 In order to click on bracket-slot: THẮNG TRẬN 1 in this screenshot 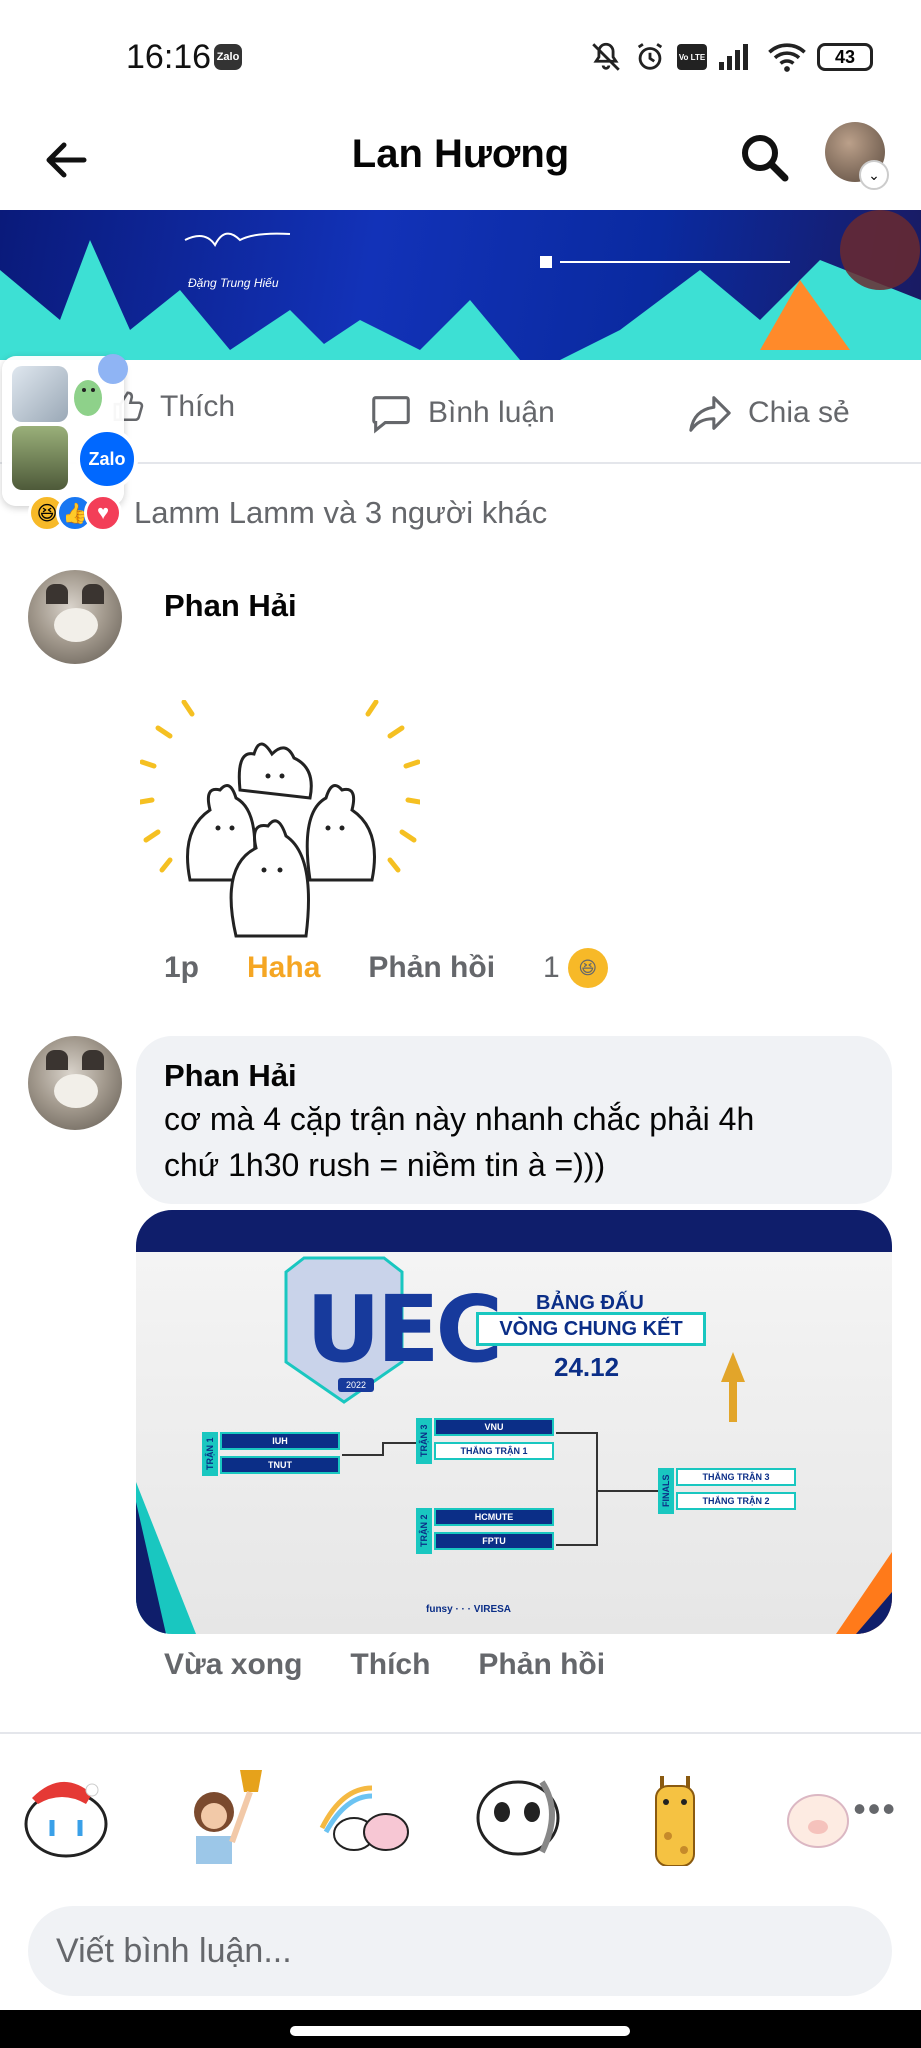, I will do `click(494, 1451)`.